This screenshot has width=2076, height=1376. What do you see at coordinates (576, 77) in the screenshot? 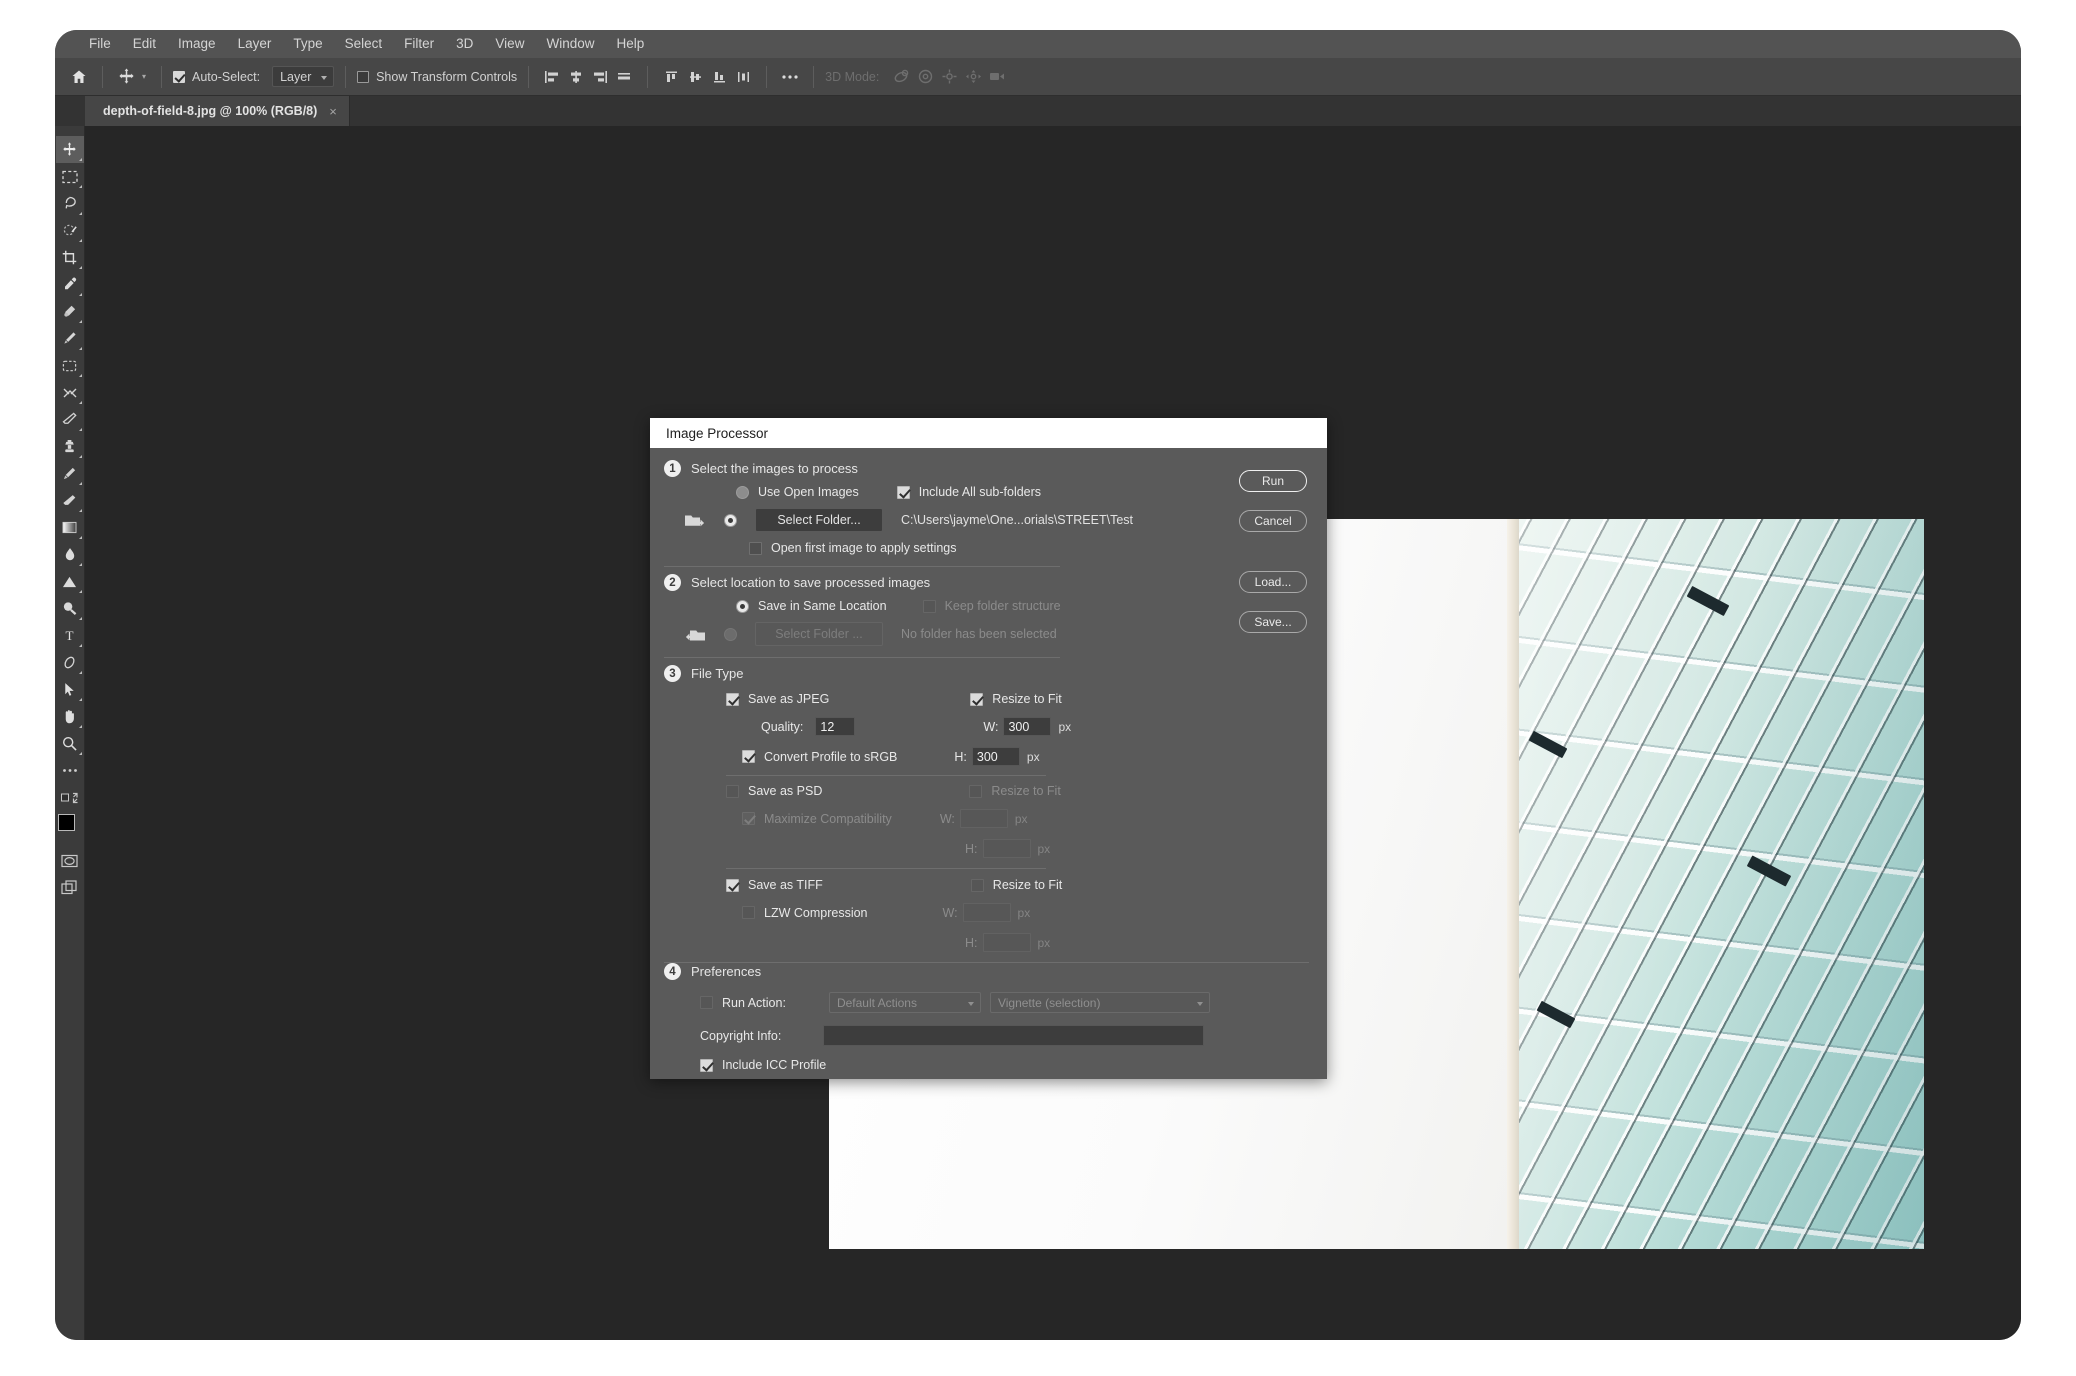
I see `align-horizontal-centers-icon` at bounding box center [576, 77].